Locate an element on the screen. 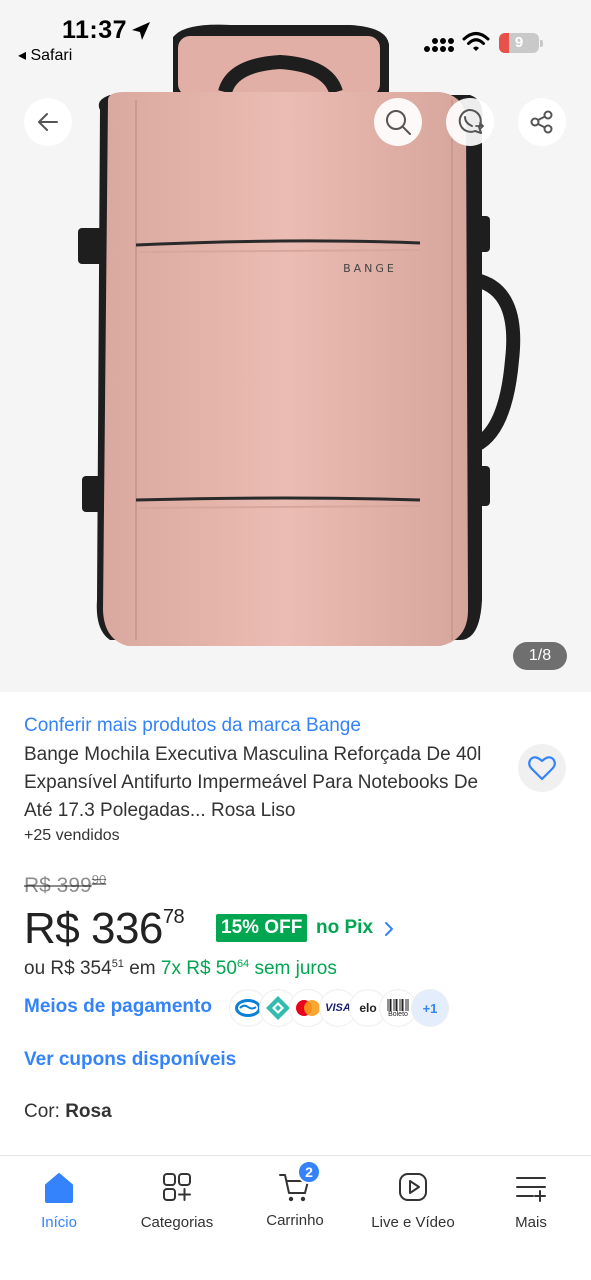 This screenshot has width=591, height=1280. chevron-right-icon is located at coordinates (389, 929).